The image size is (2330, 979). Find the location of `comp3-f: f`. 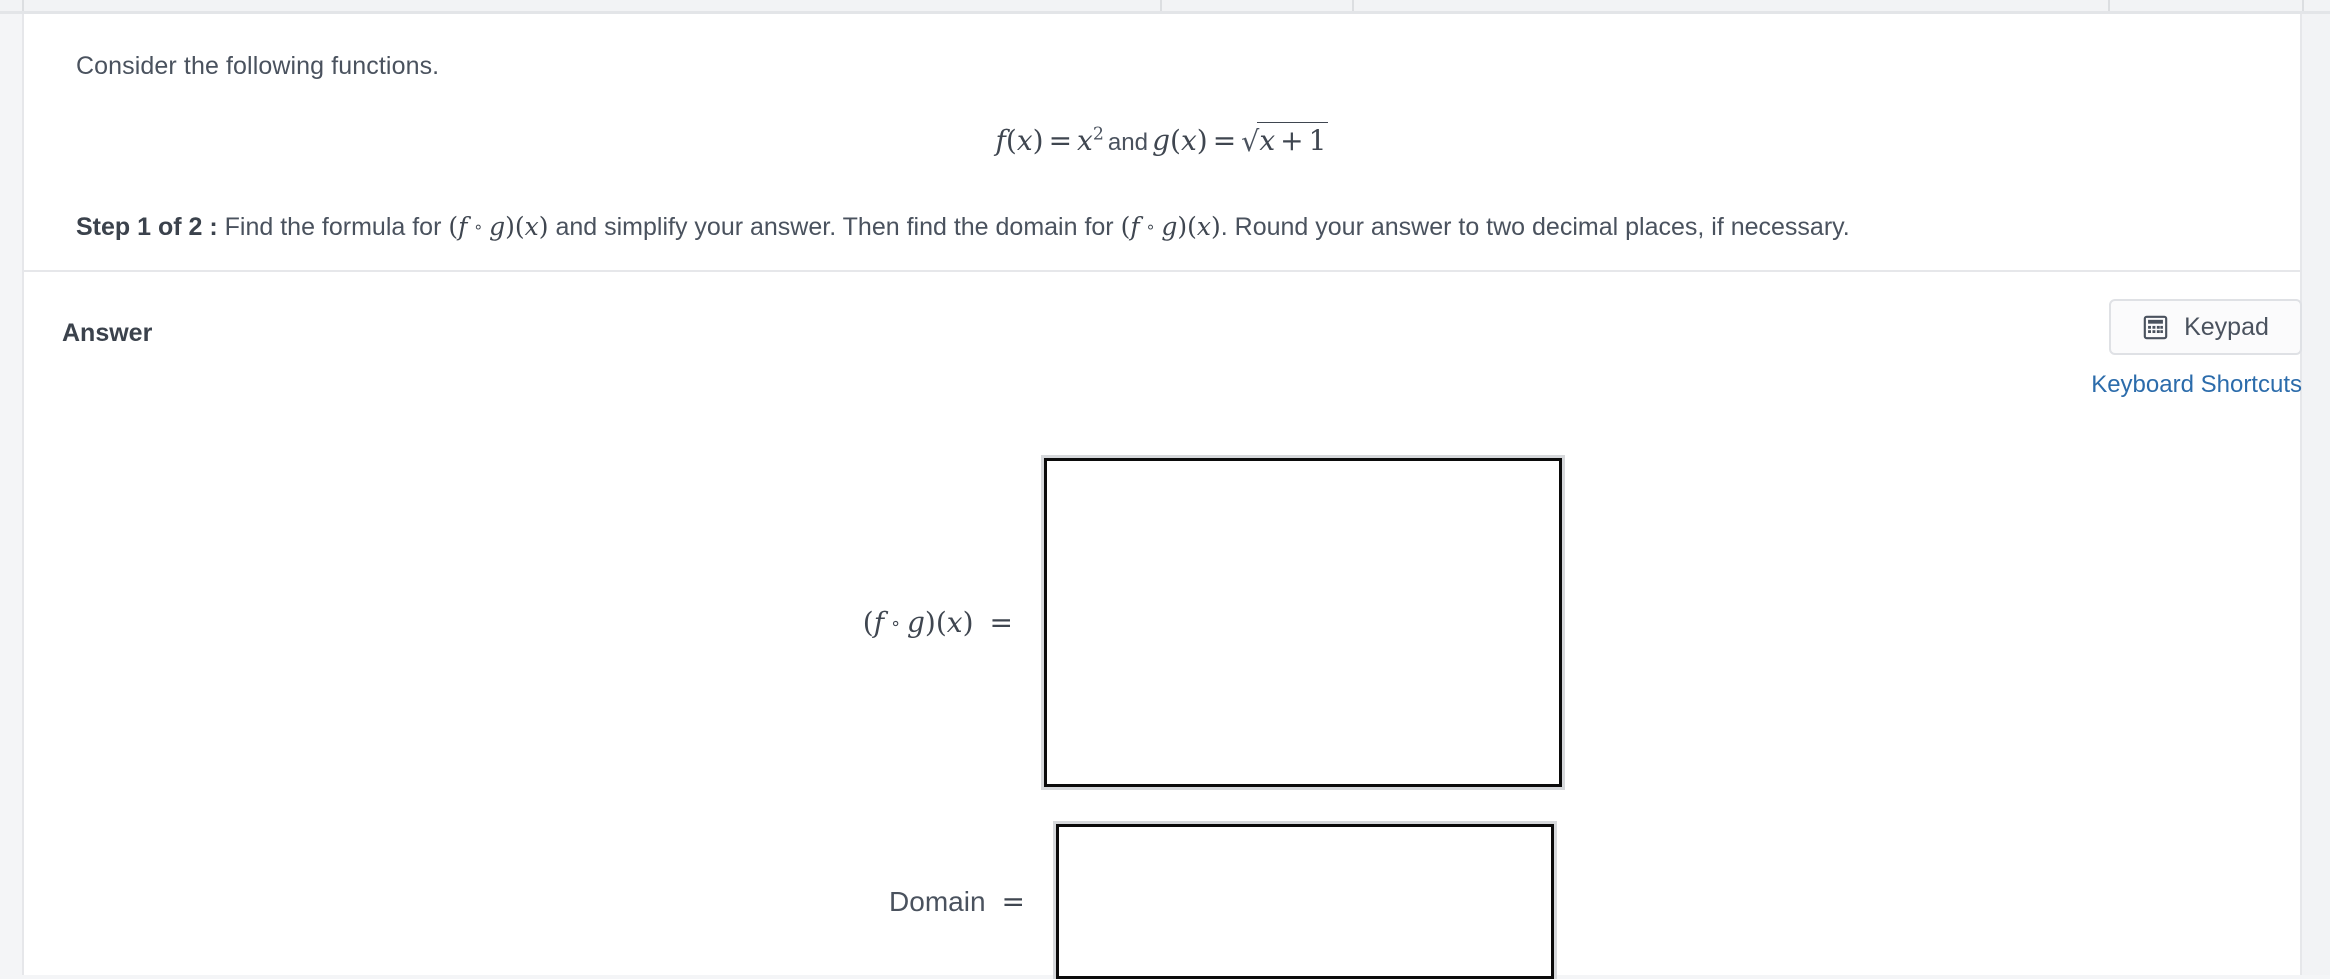

comp3-f: f is located at coordinates (879, 622).